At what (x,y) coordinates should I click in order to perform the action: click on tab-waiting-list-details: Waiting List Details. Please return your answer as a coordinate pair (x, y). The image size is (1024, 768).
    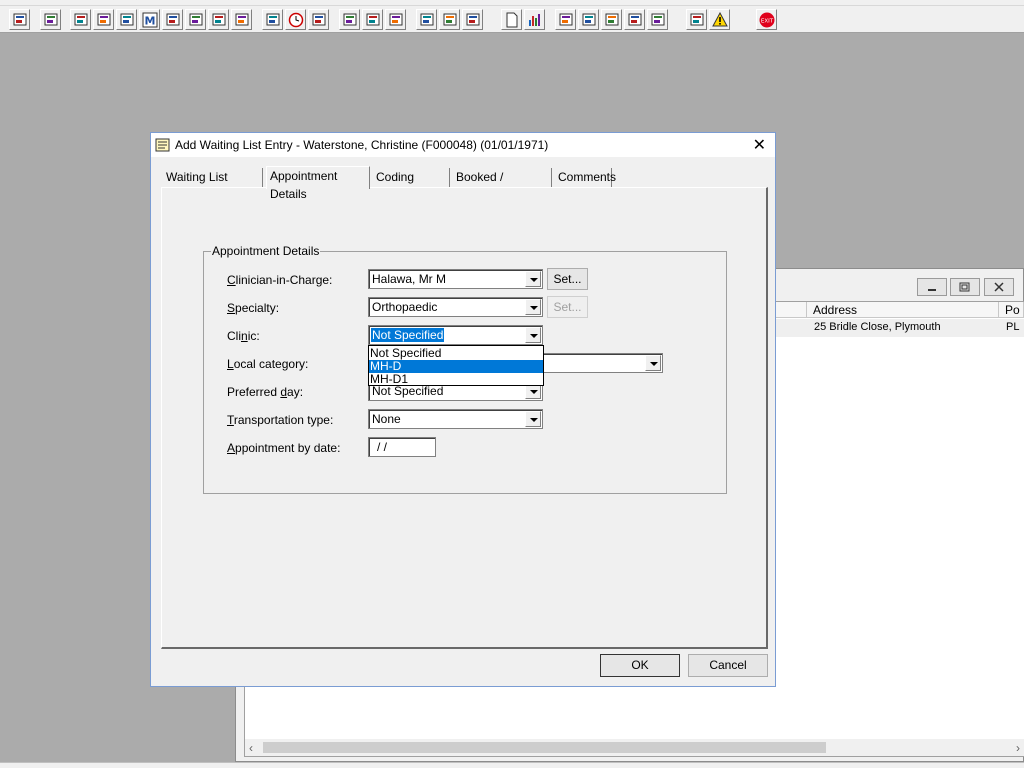
    Looking at the image, I should click on (213, 185).